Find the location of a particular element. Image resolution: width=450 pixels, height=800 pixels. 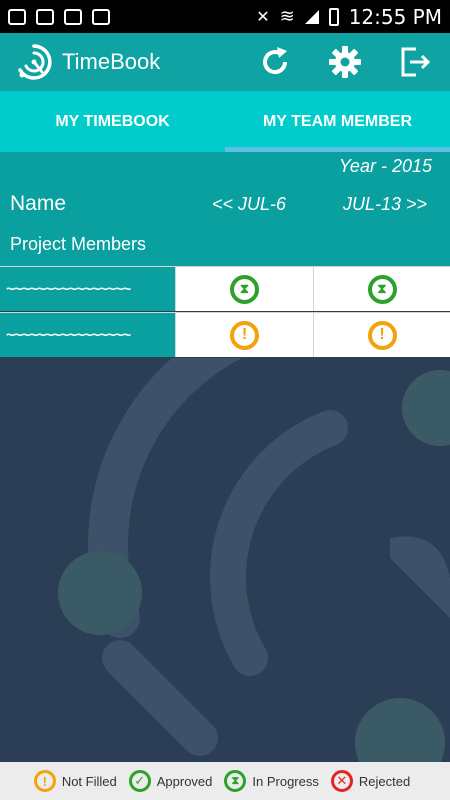

wifi-icon: ≋ is located at coordinates (287, 16).